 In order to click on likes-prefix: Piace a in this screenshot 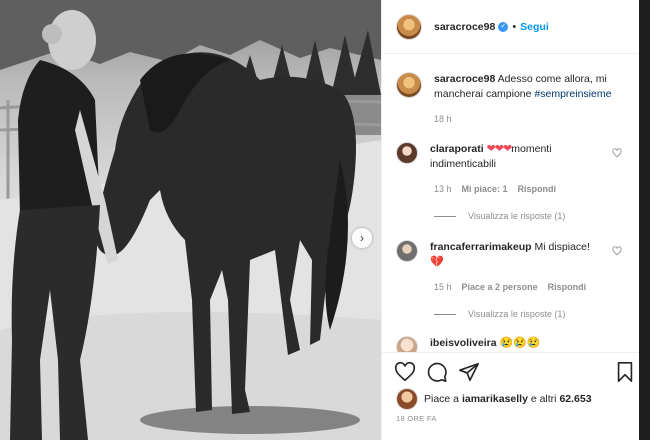, I will do `click(443, 399)`.